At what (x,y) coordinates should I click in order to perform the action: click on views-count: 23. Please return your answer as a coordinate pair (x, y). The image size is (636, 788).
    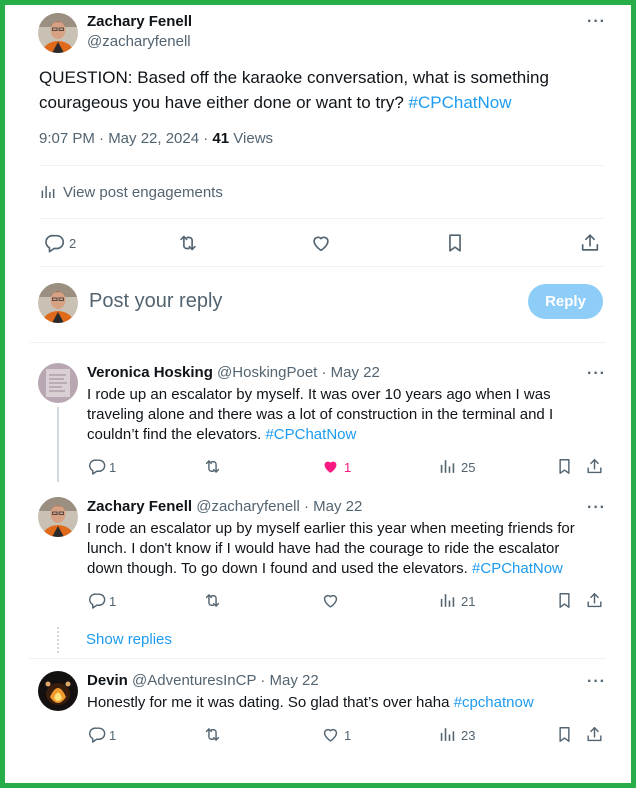
    Looking at the image, I should click on (468, 735).